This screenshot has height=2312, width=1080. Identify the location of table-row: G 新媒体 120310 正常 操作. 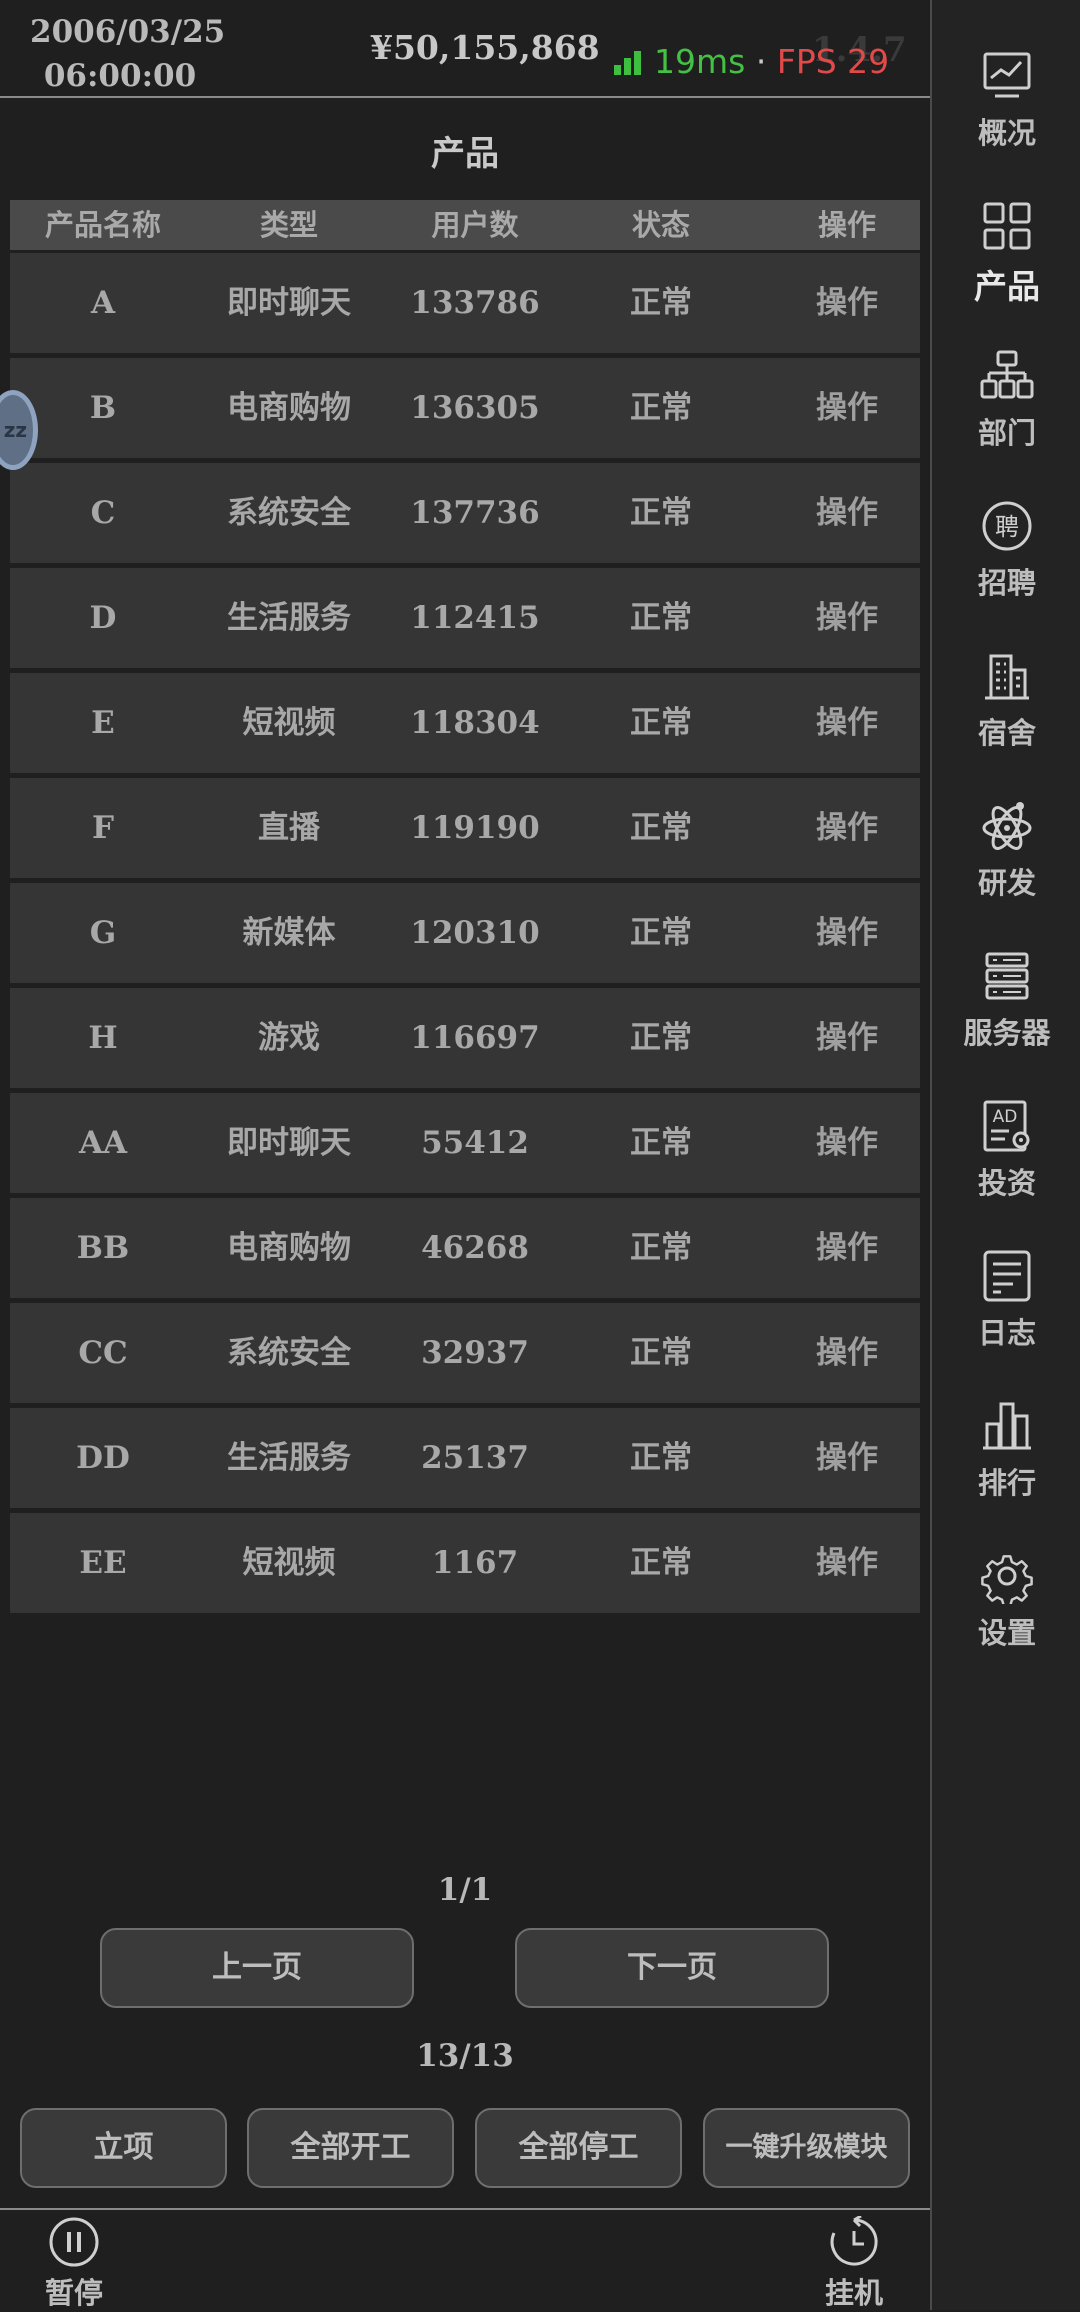
(465, 933).